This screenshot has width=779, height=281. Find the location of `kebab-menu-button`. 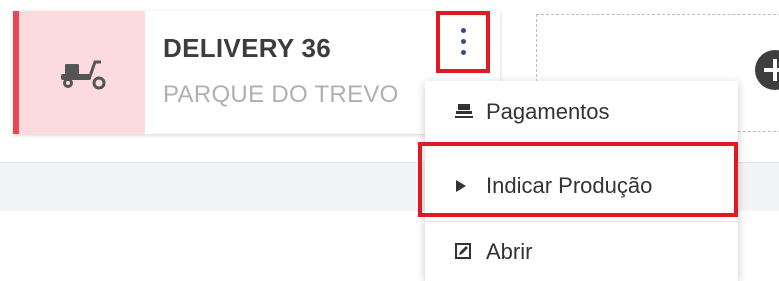

kebab-menu-button is located at coordinates (463, 42).